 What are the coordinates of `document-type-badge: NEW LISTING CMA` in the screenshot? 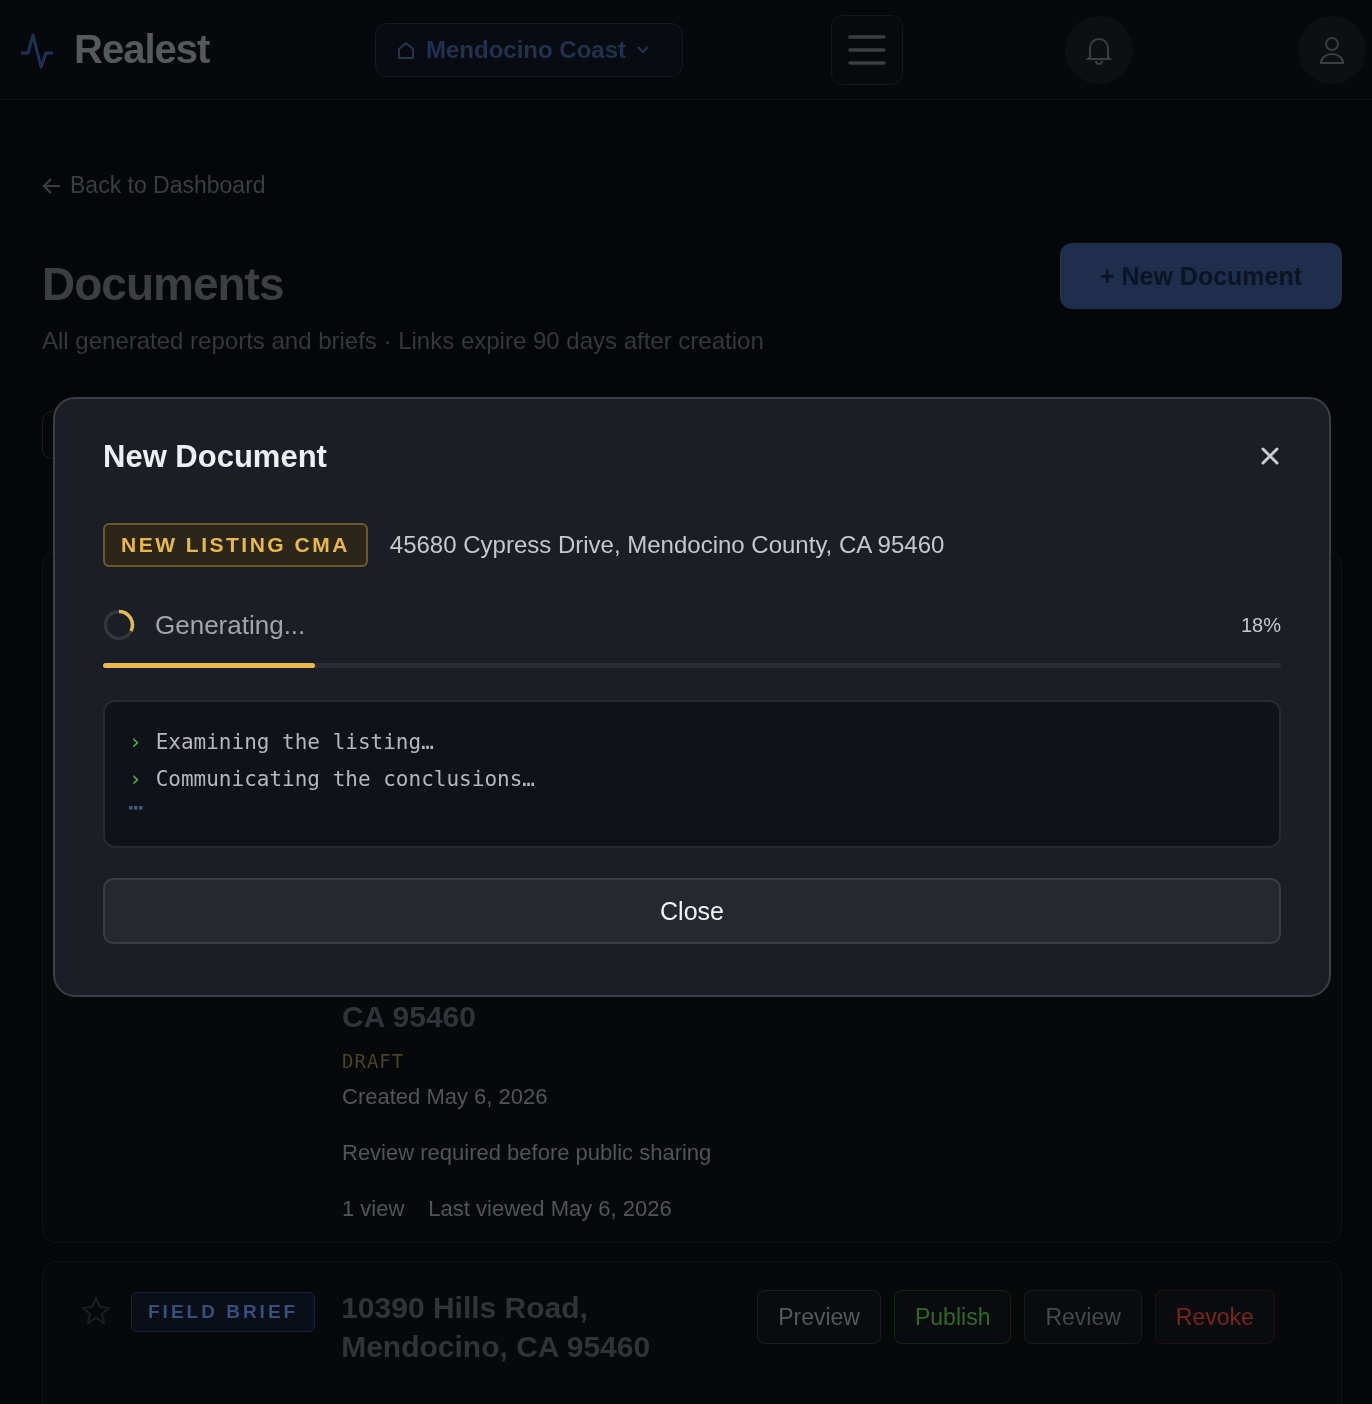 It's located at (235, 545).